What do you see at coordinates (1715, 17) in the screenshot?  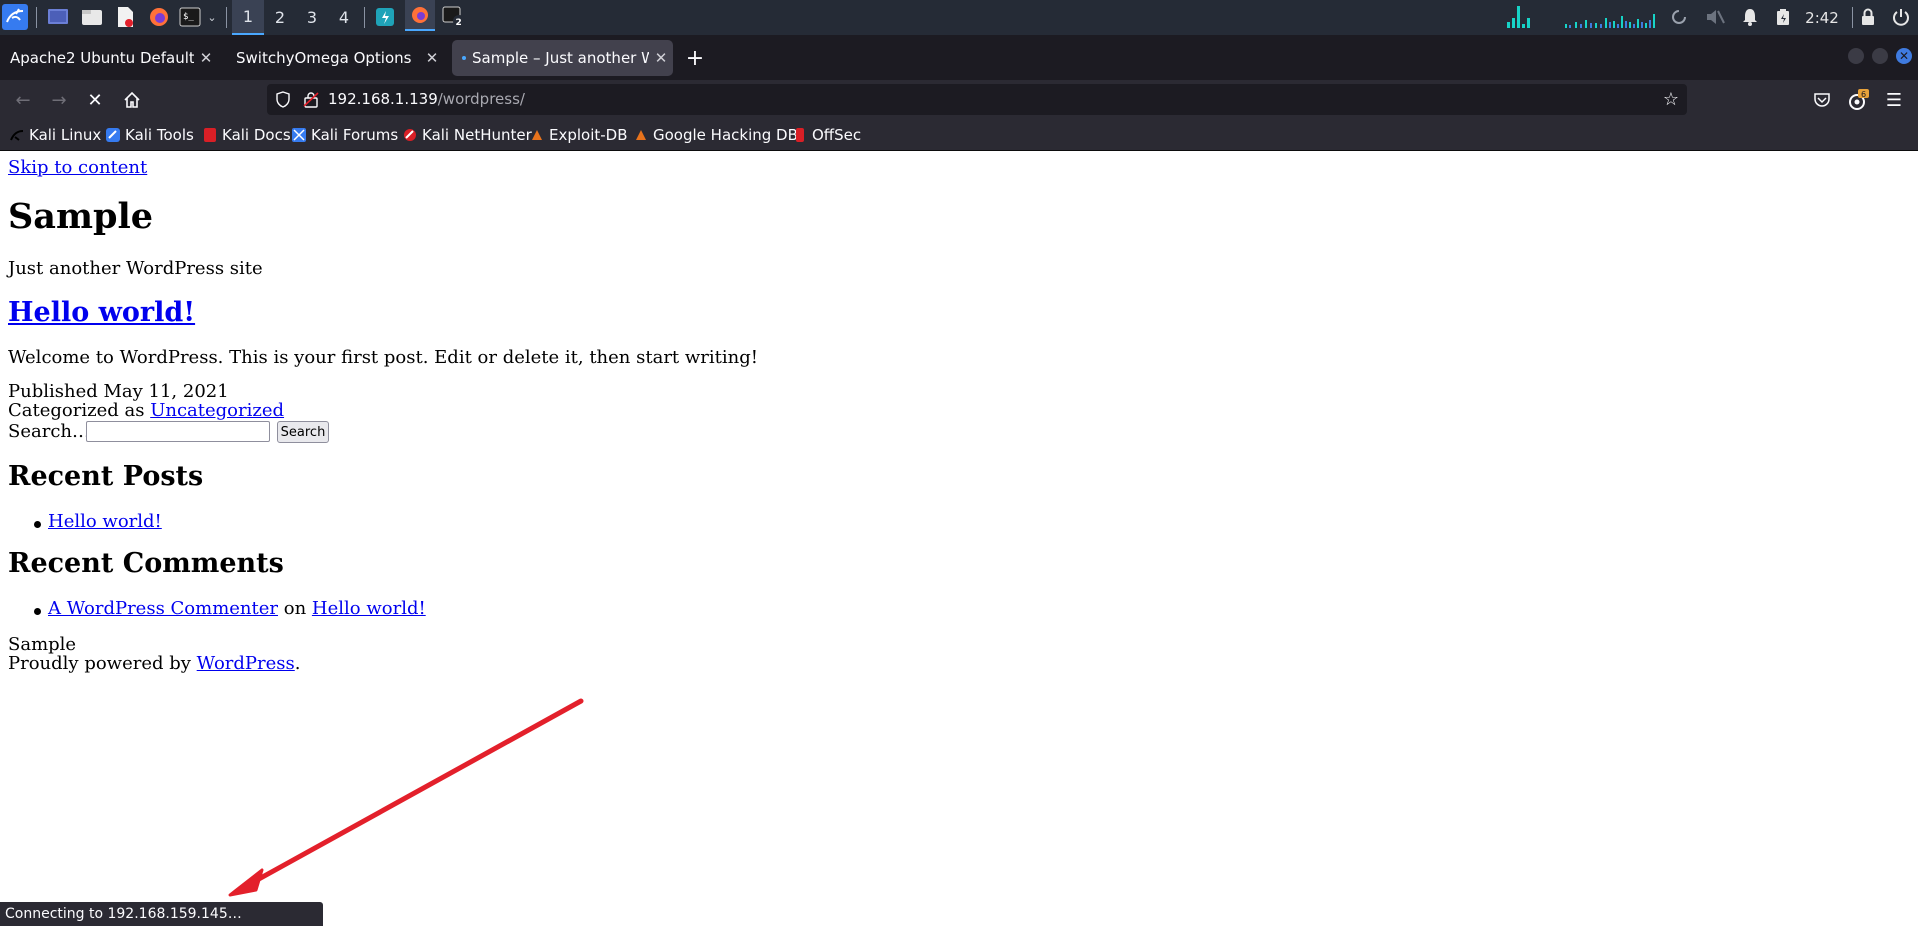 I see `mute-icon` at bounding box center [1715, 17].